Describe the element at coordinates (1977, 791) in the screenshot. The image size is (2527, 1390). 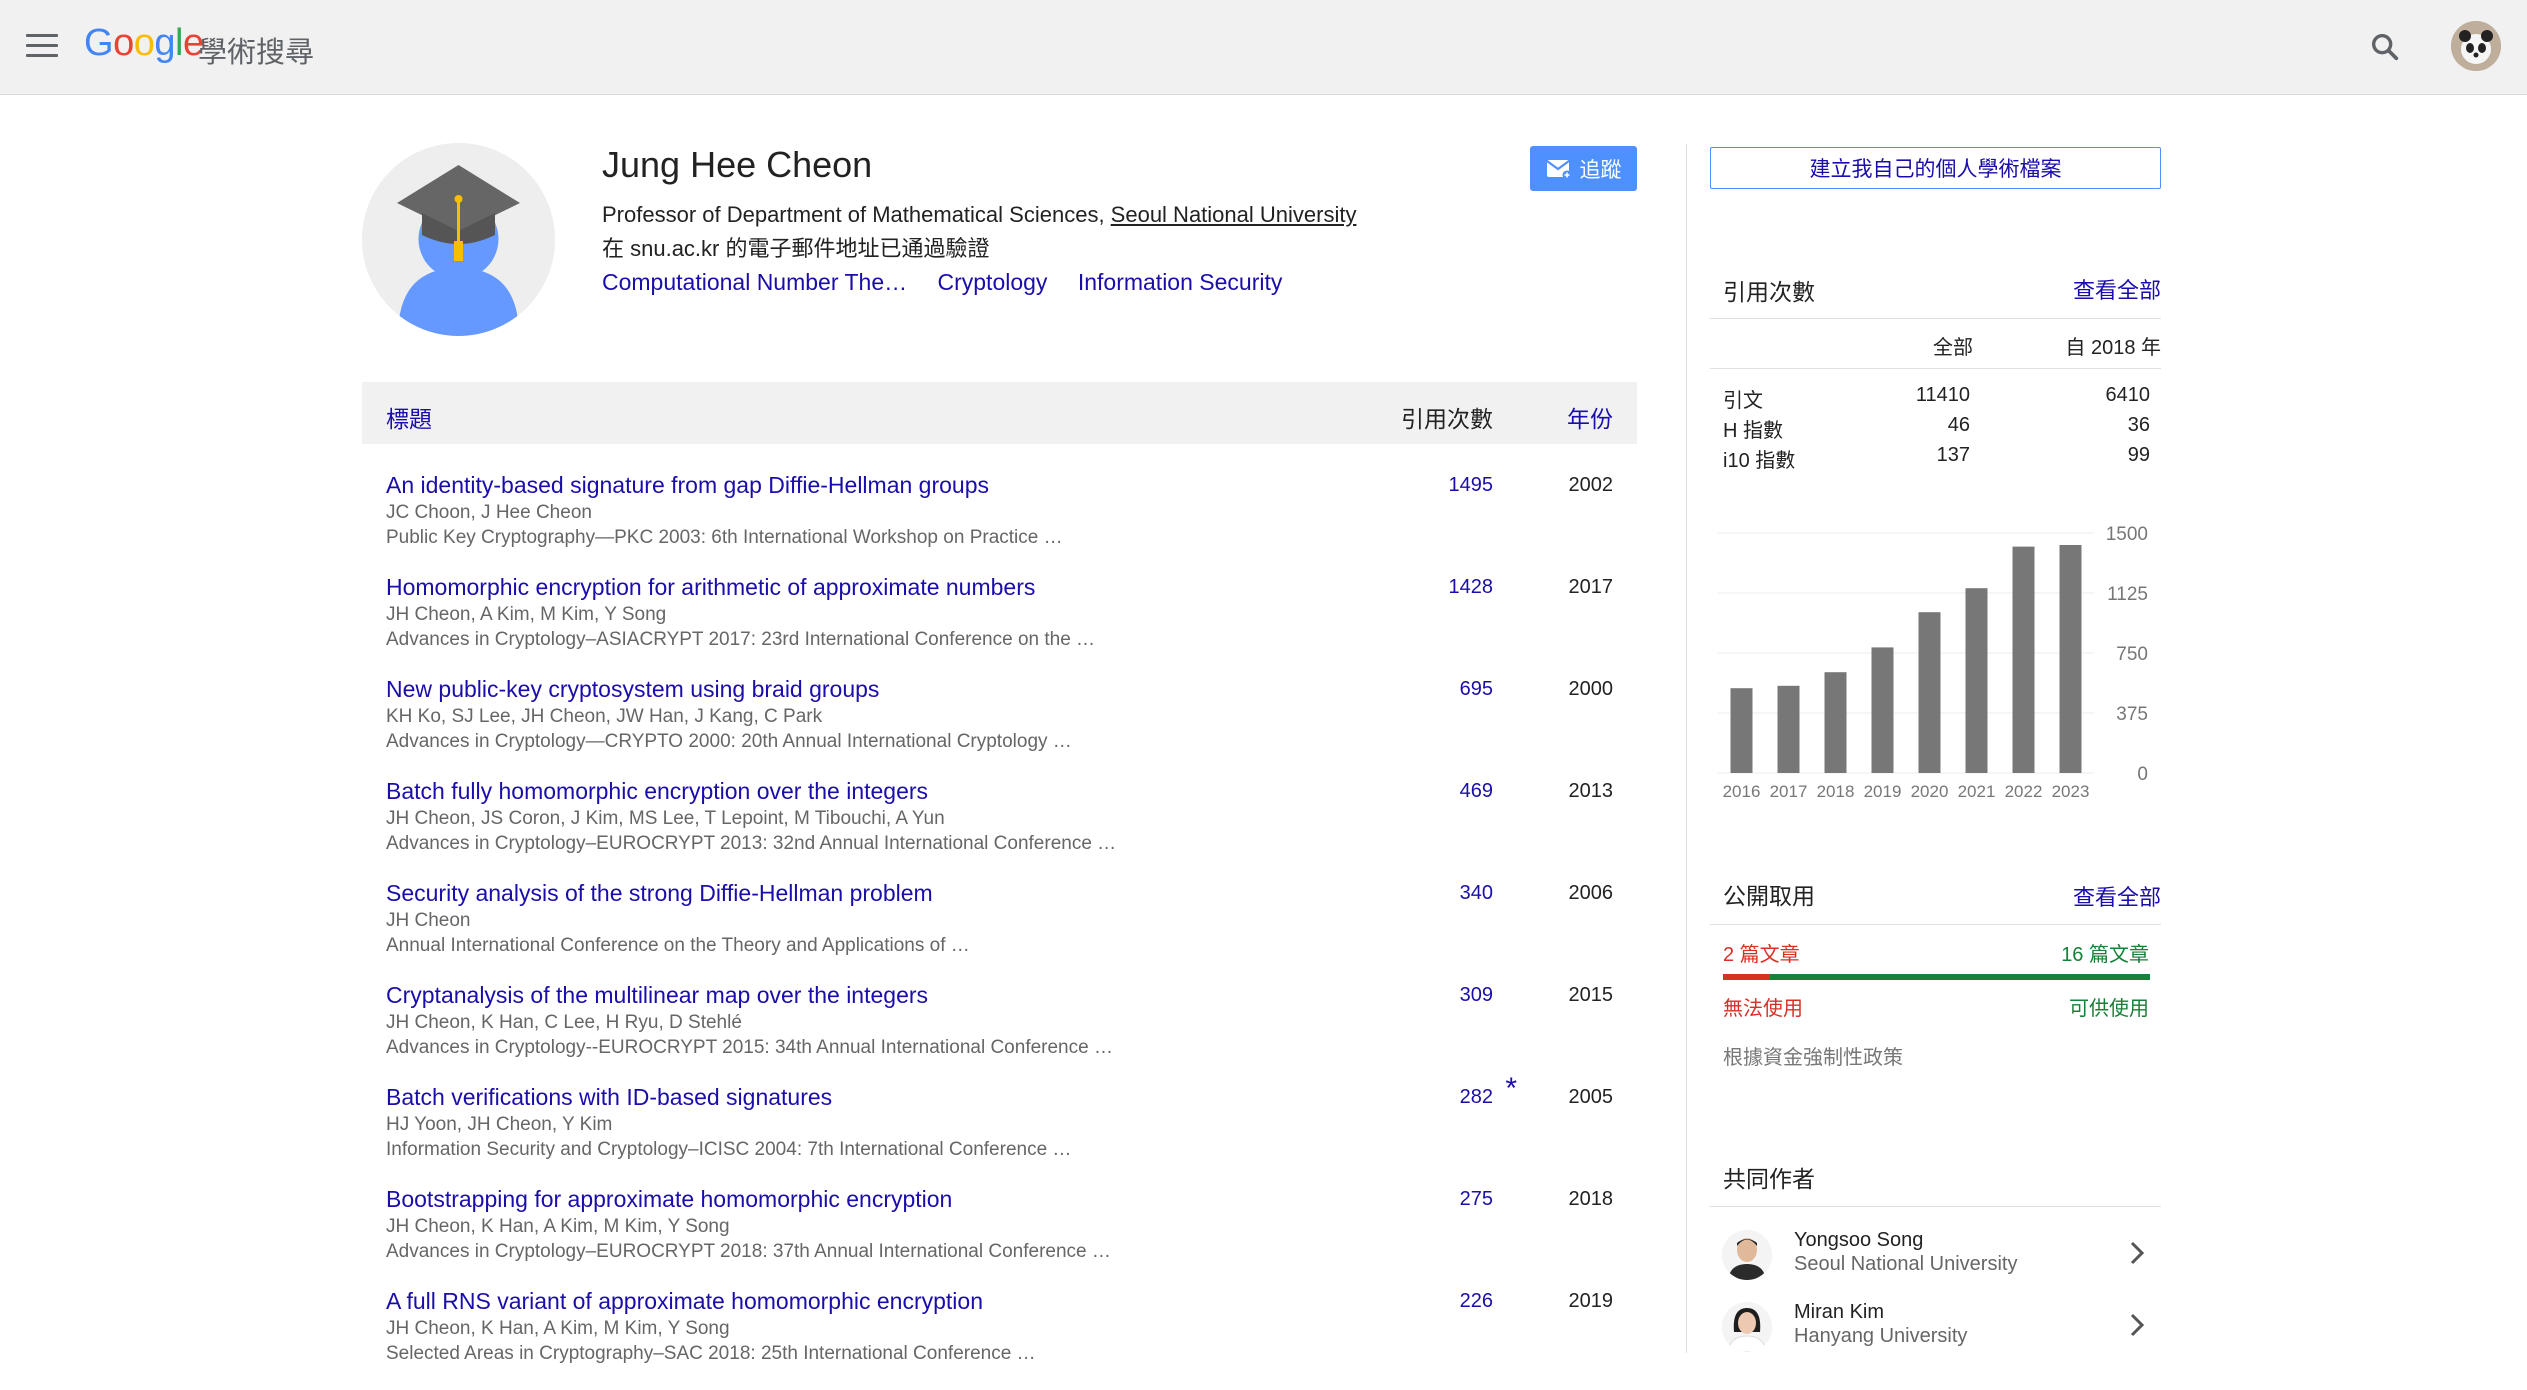
I see `x-tick-label: 2021` at that location.